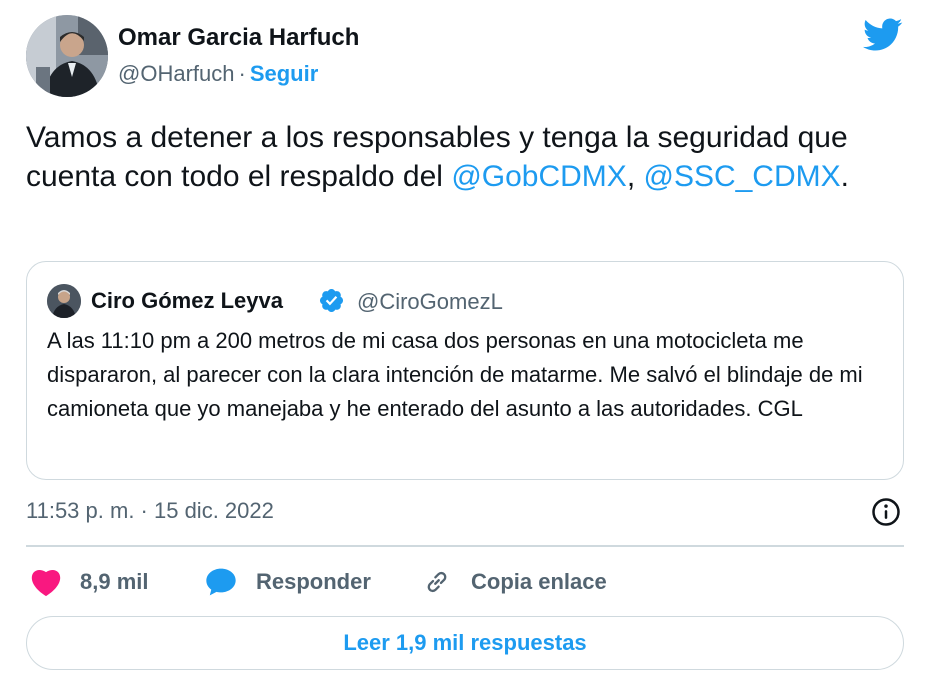  I want to click on copy-link-label: Copia enlace, so click(539, 581).